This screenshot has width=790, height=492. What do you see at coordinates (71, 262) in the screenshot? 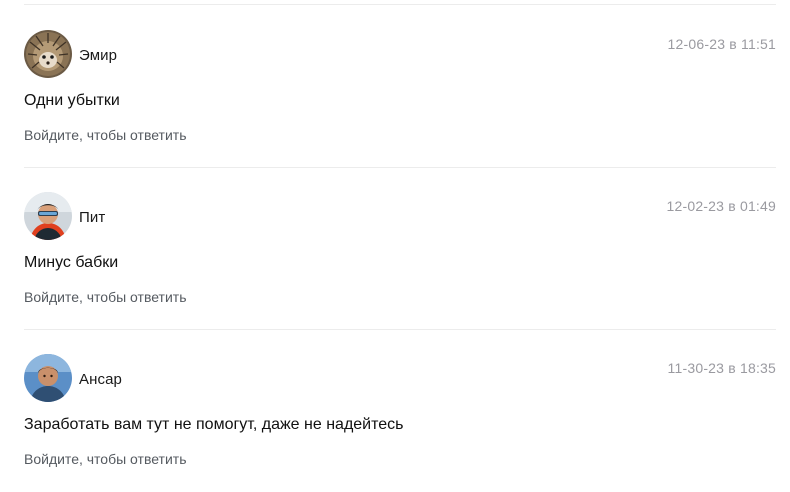
I see `comment-text: Минус бабки` at bounding box center [71, 262].